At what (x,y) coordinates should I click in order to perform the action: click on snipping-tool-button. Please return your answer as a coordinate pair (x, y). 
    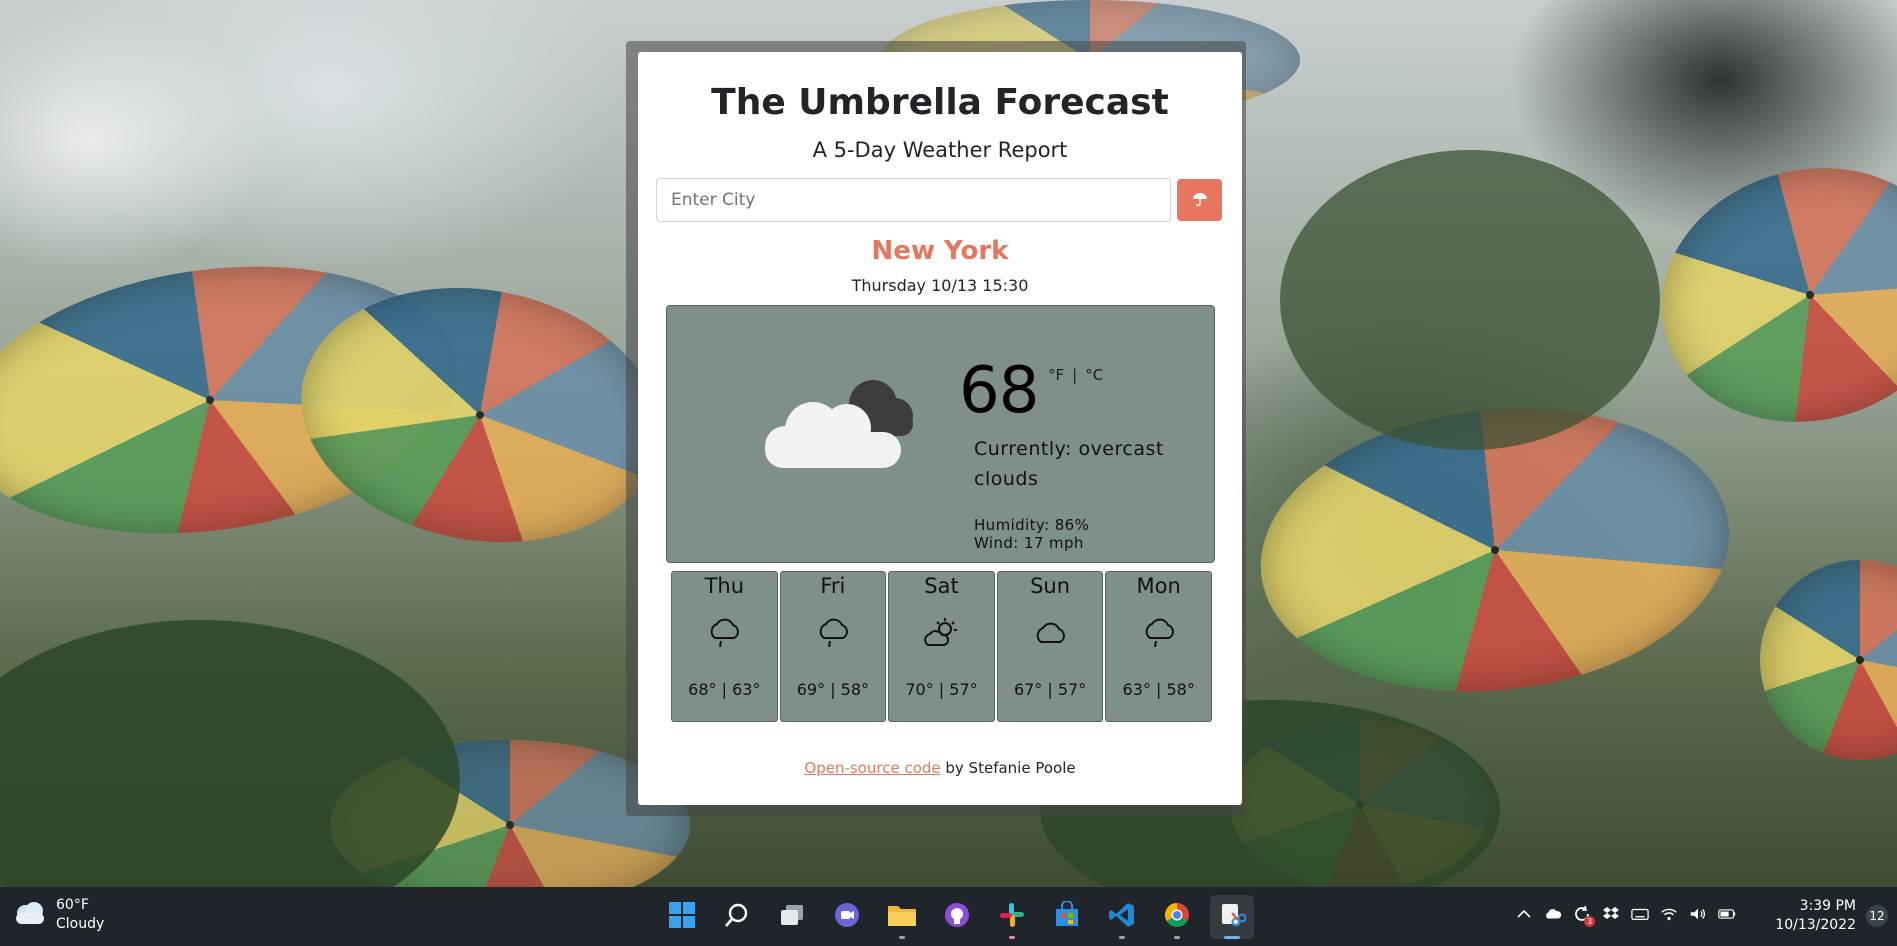
    Looking at the image, I should click on (1232, 917).